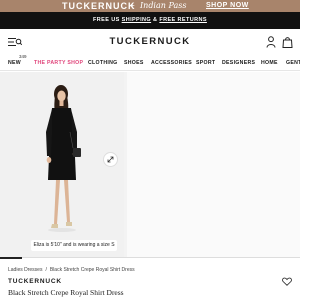 This screenshot has width=320, height=300. I want to click on promo-collab-logo: Indian Pass, so click(163, 5).